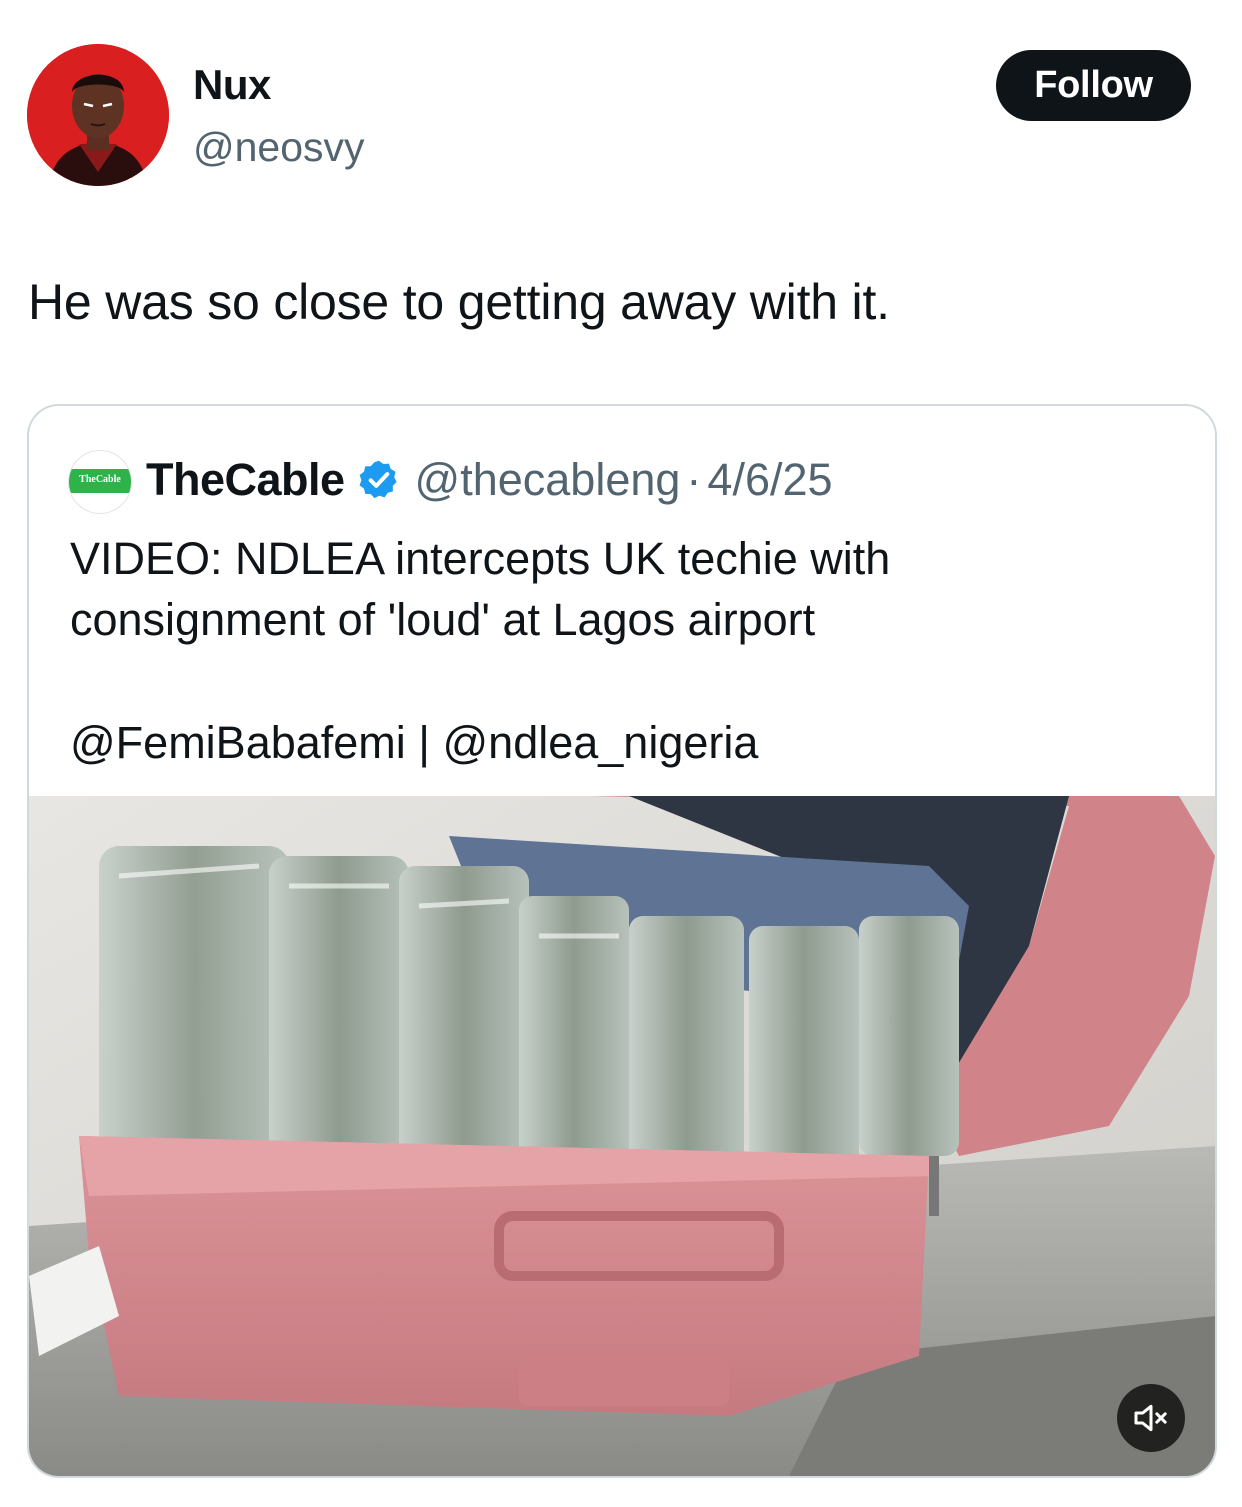 Image resolution: width=1242 pixels, height=1507 pixels. What do you see at coordinates (459, 302) in the screenshot?
I see `post-text: He was so close to getting away with it.` at bounding box center [459, 302].